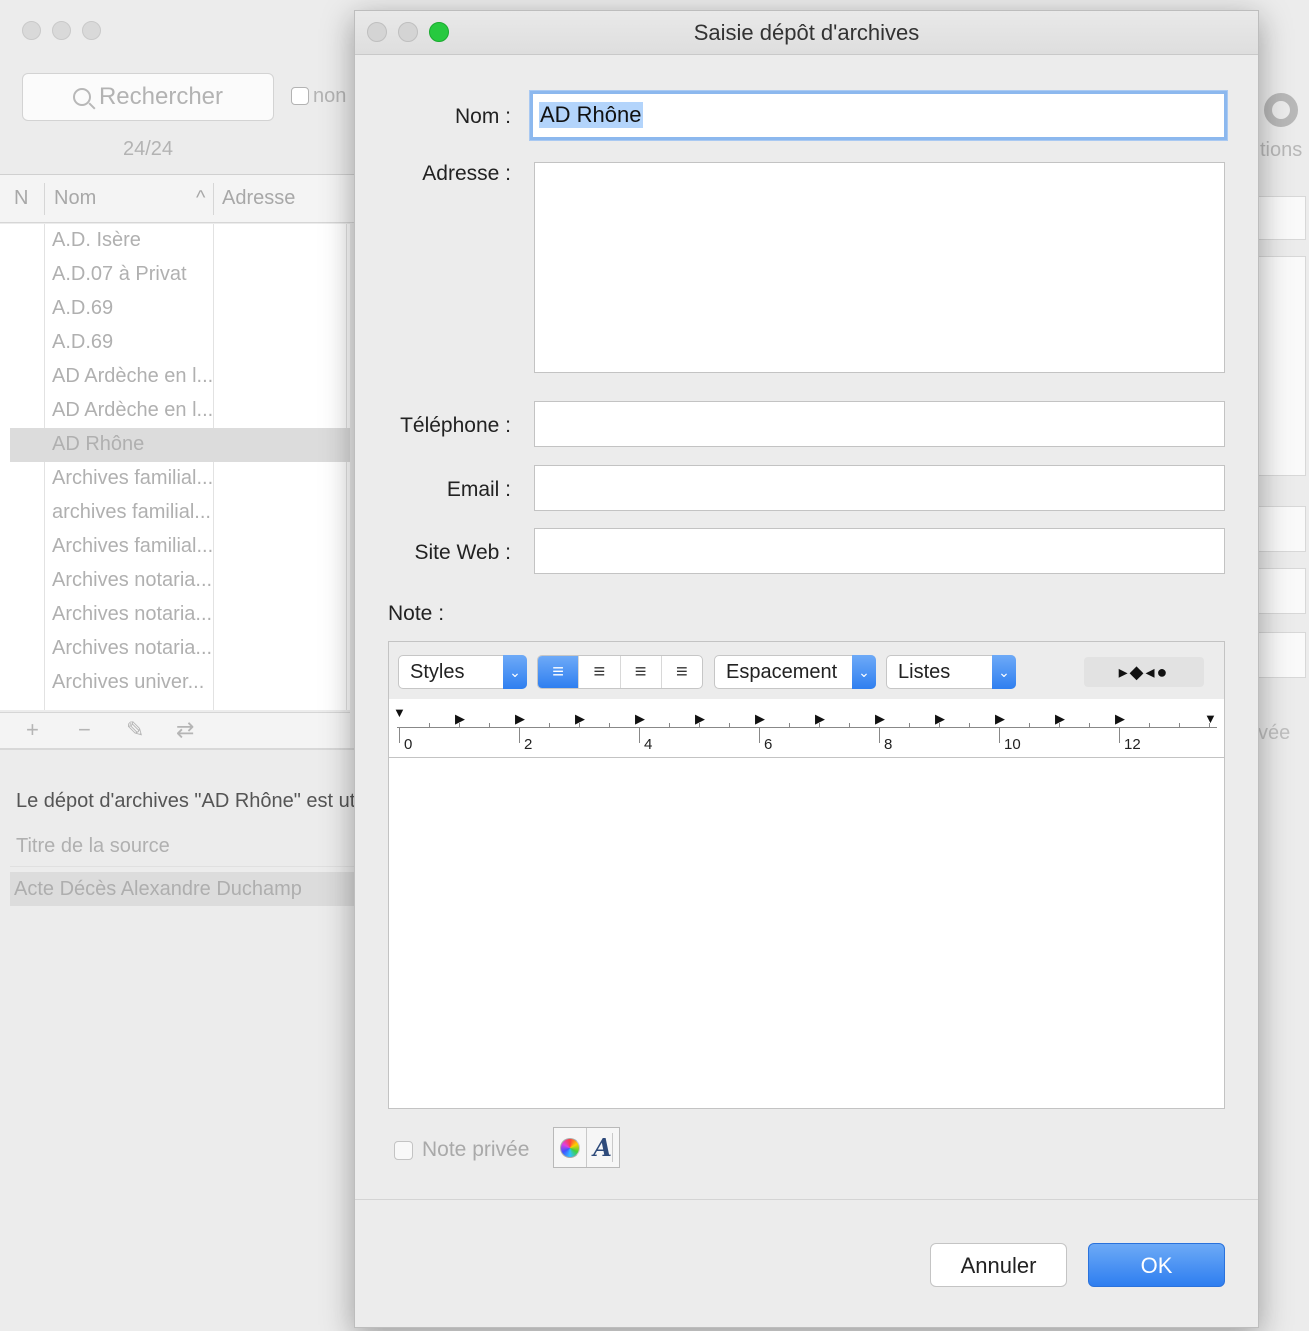 The width and height of the screenshot is (1309, 1331). I want to click on color-wheel-button, so click(570, 1147).